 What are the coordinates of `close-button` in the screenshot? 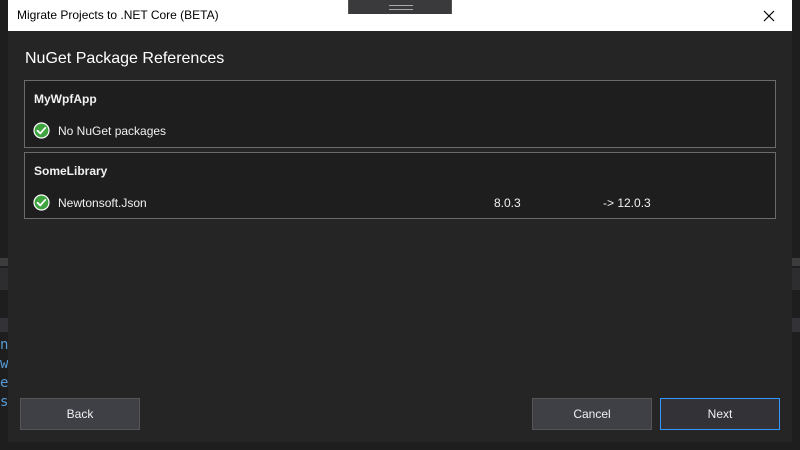 It's located at (769, 15).